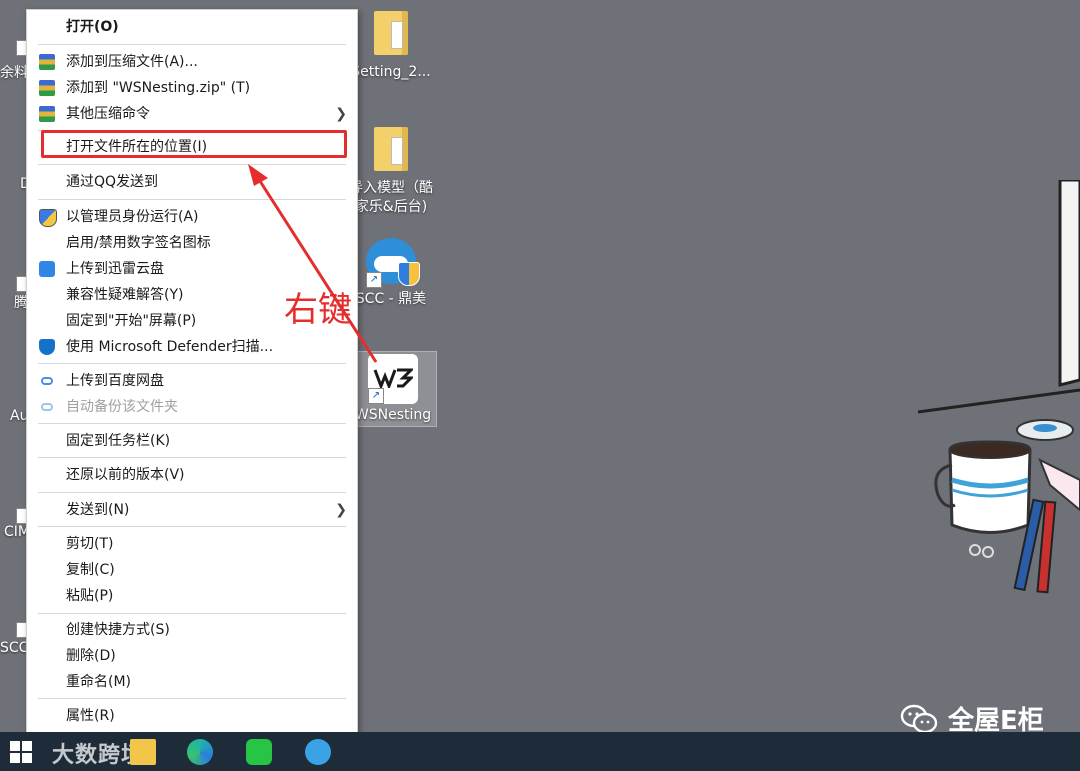 This screenshot has height=771, width=1080. What do you see at coordinates (318, 310) in the screenshot?
I see `annotation-right-click-label: 右键` at bounding box center [318, 310].